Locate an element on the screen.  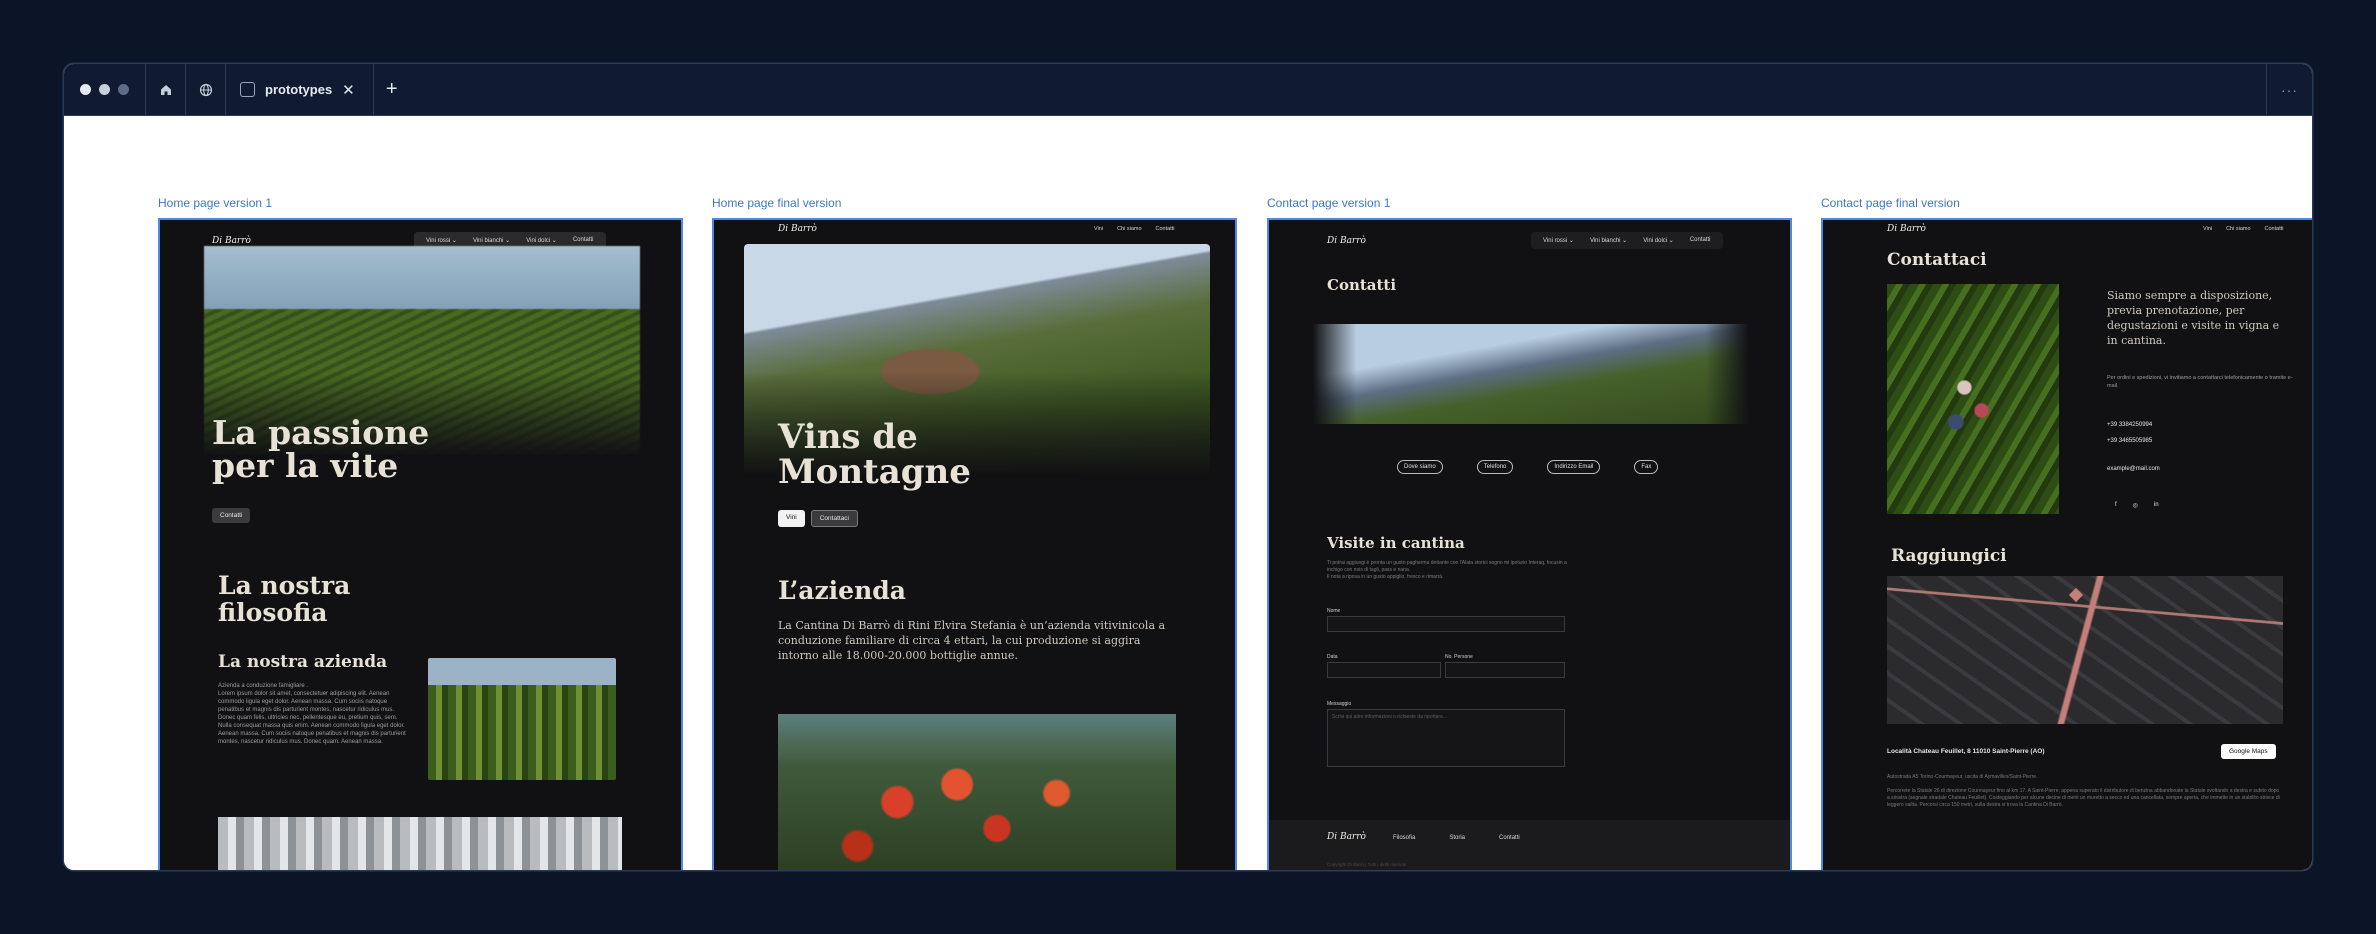
dove-siamo-button: Dove siamo is located at coordinates (1420, 467).